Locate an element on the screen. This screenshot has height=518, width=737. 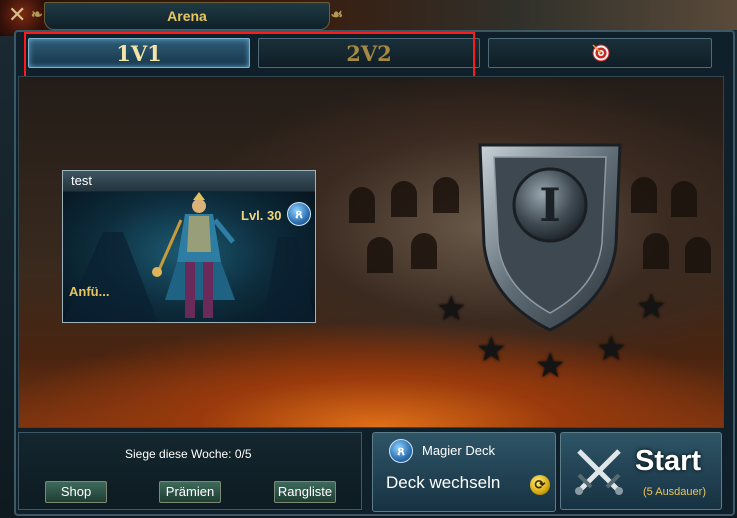
window-title-plate: ❧ Arena ☙ is located at coordinates (187, 16).